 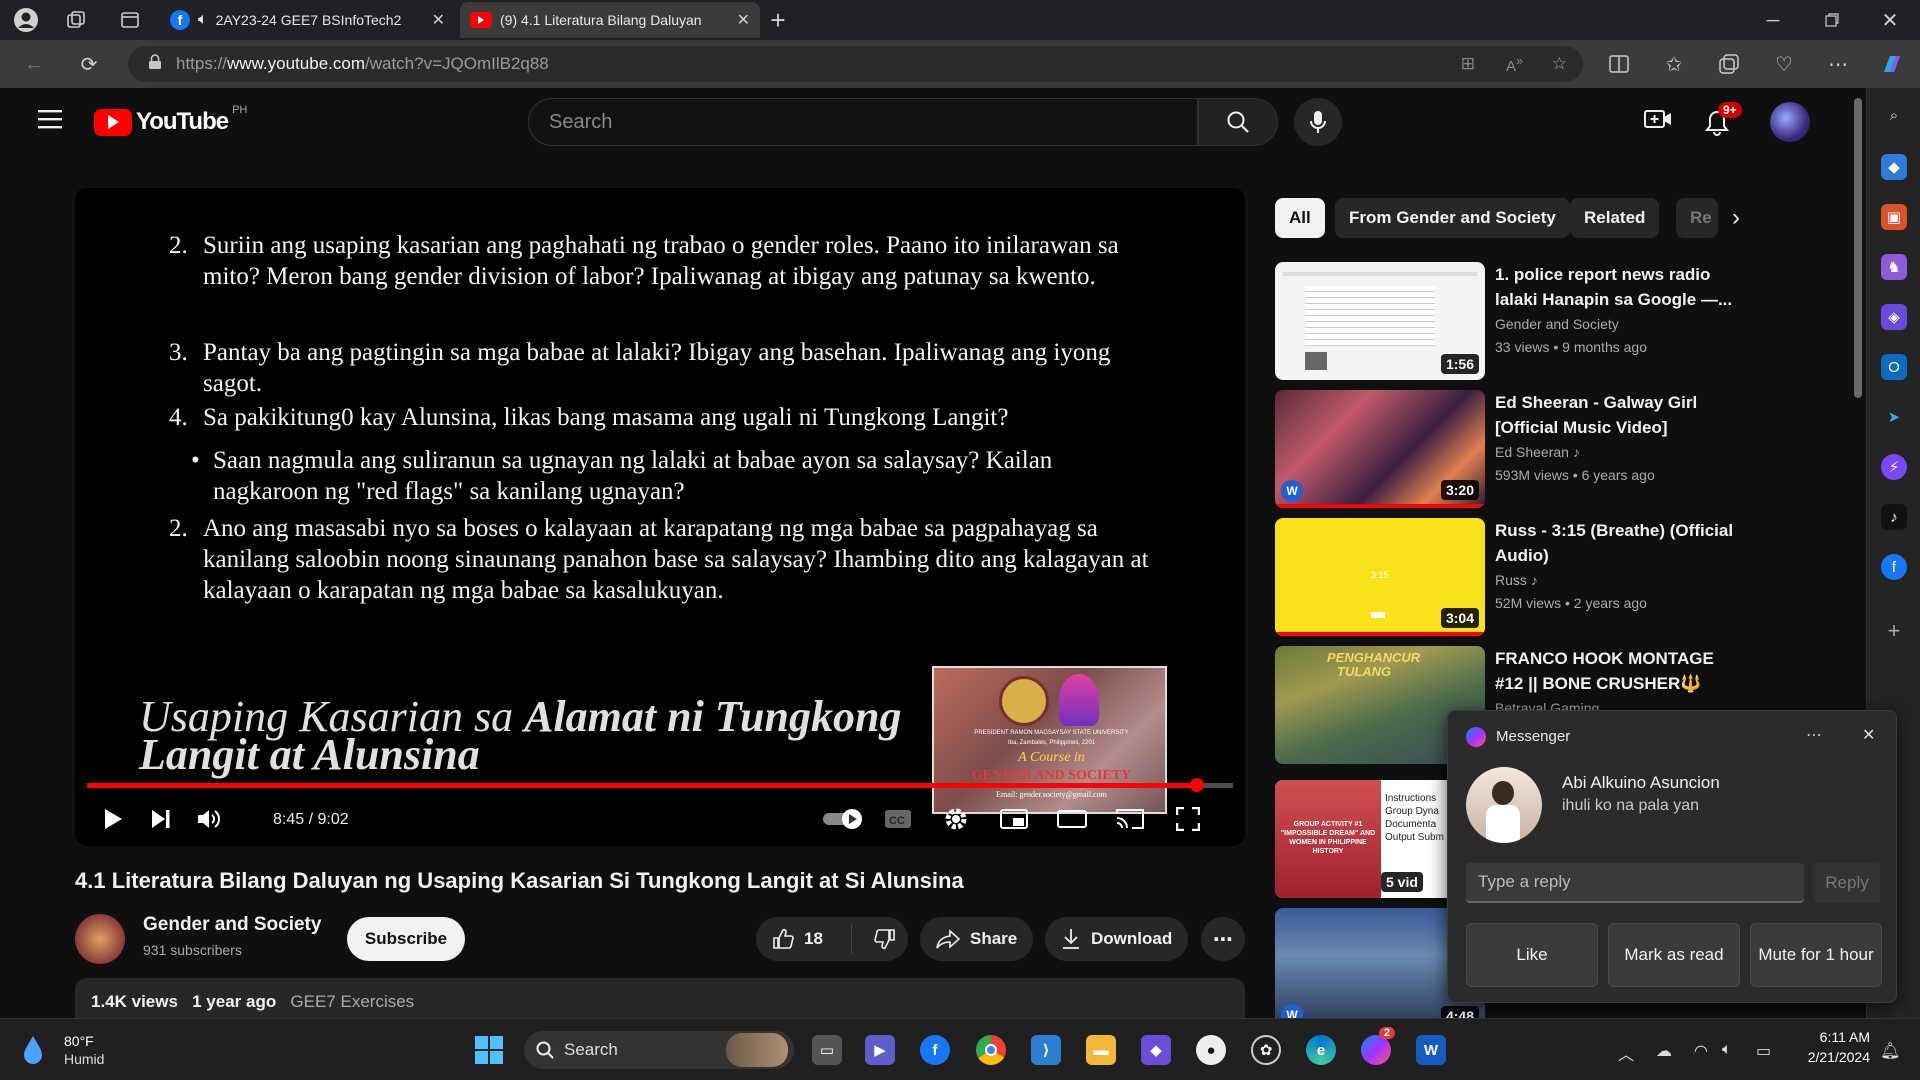 I want to click on cast-button, so click(x=1130, y=819).